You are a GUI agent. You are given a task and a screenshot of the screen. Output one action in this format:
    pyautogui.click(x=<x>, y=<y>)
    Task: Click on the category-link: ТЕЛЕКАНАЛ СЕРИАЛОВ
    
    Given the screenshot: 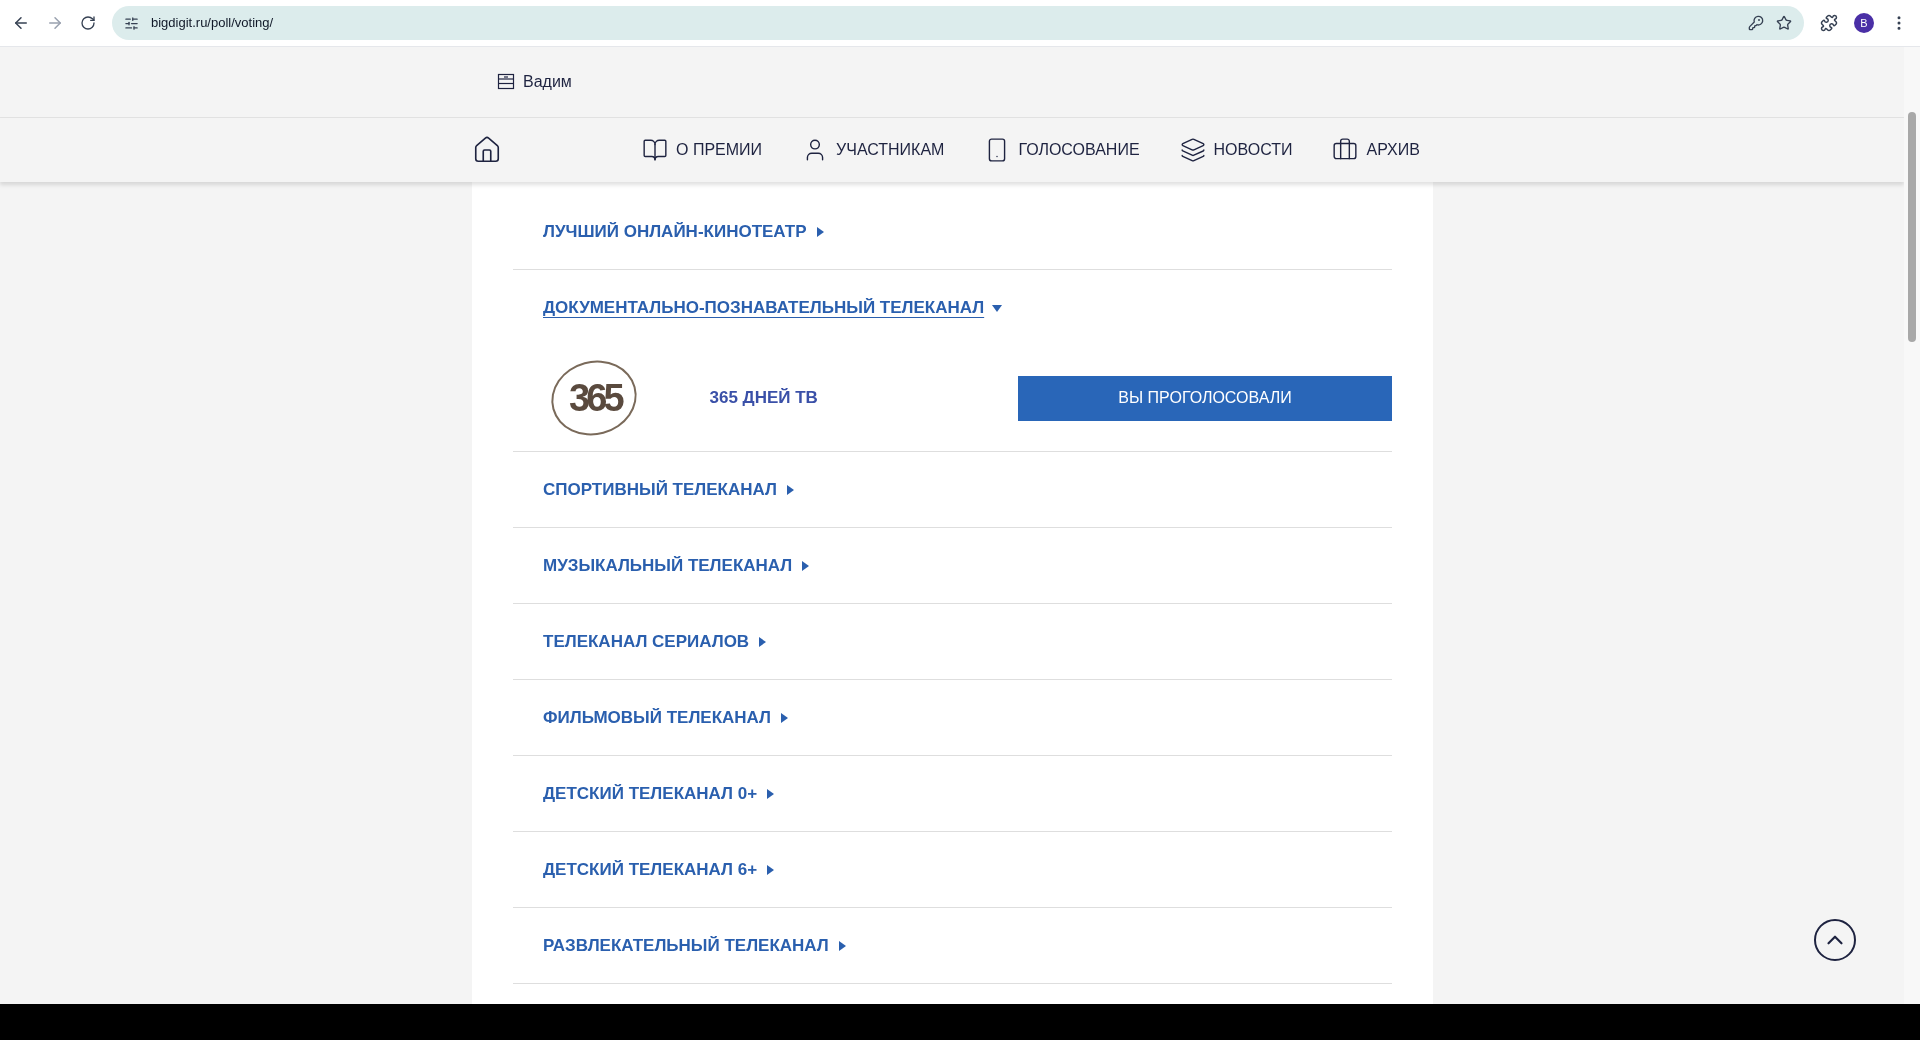 What is the action you would take?
    pyautogui.click(x=646, y=641)
    